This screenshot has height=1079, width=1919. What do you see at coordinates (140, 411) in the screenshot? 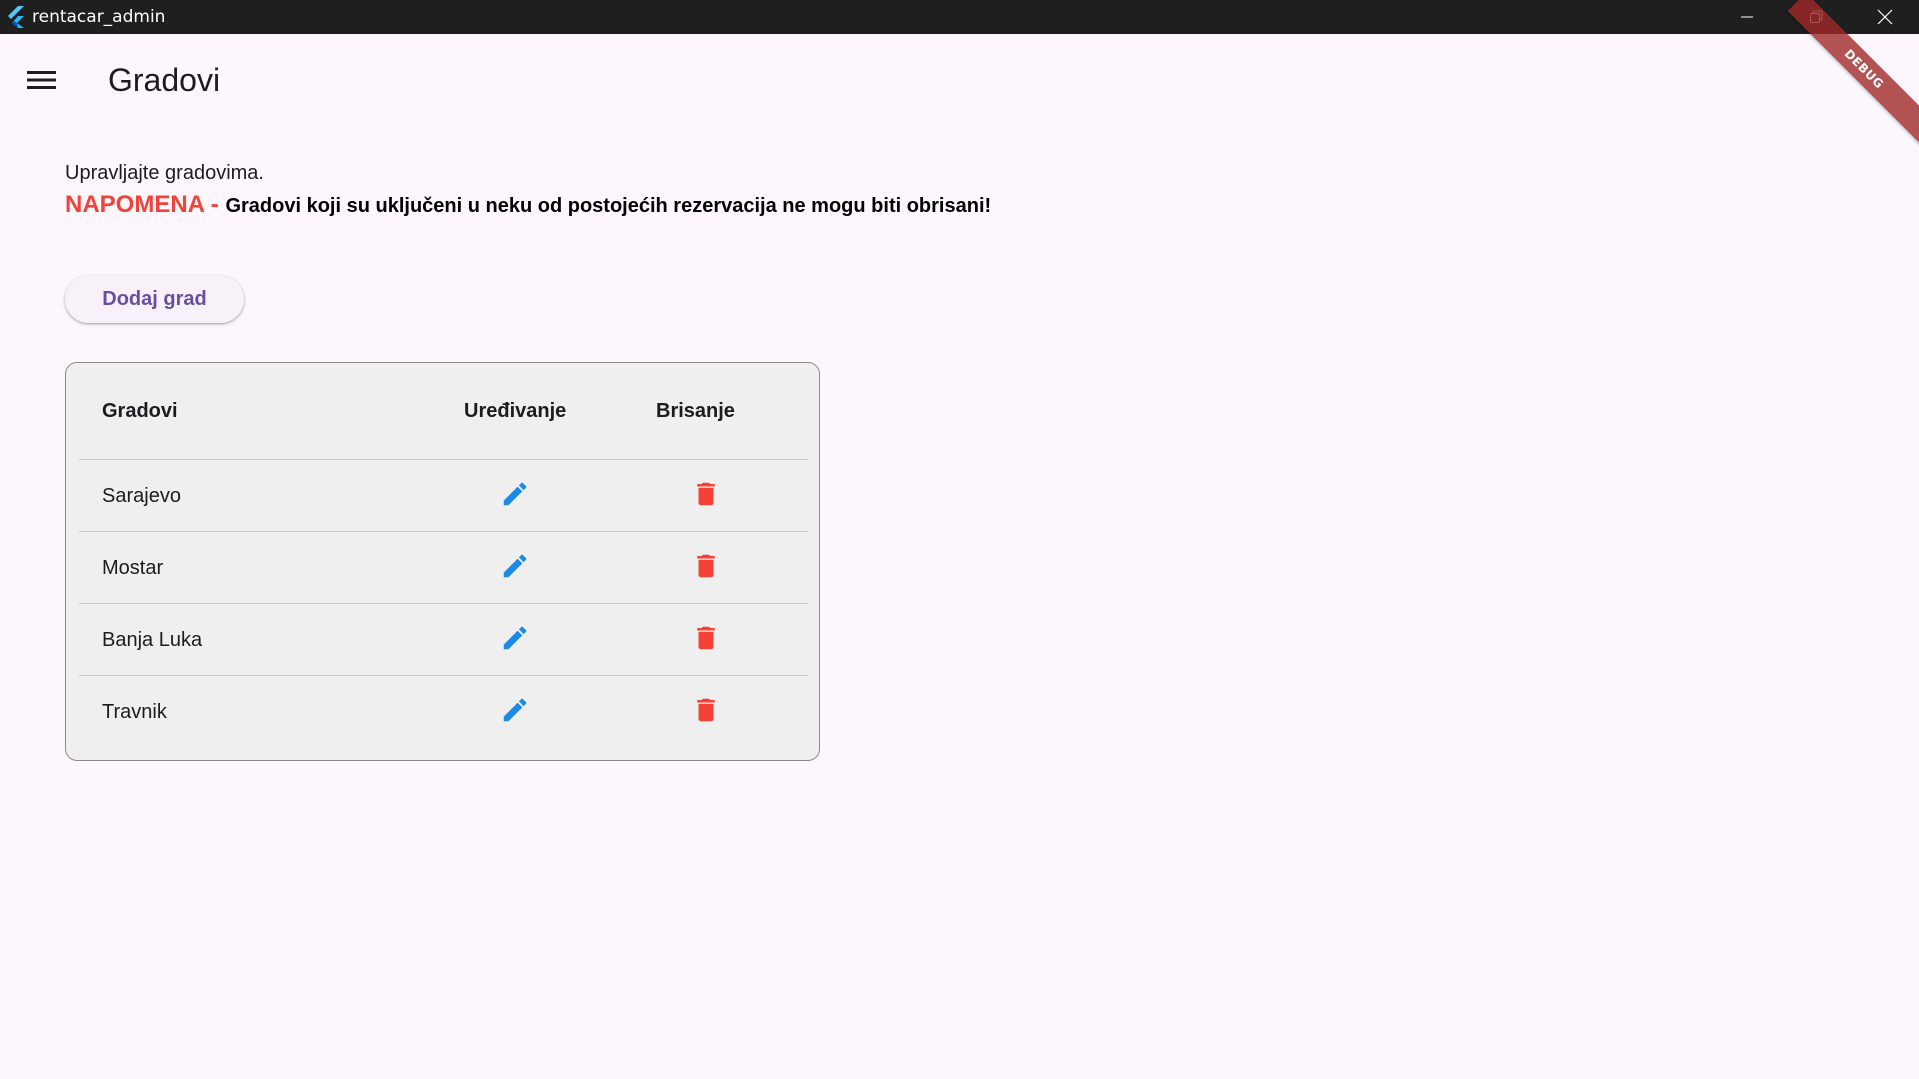
I see `column-header-cities: Gradovi` at bounding box center [140, 411].